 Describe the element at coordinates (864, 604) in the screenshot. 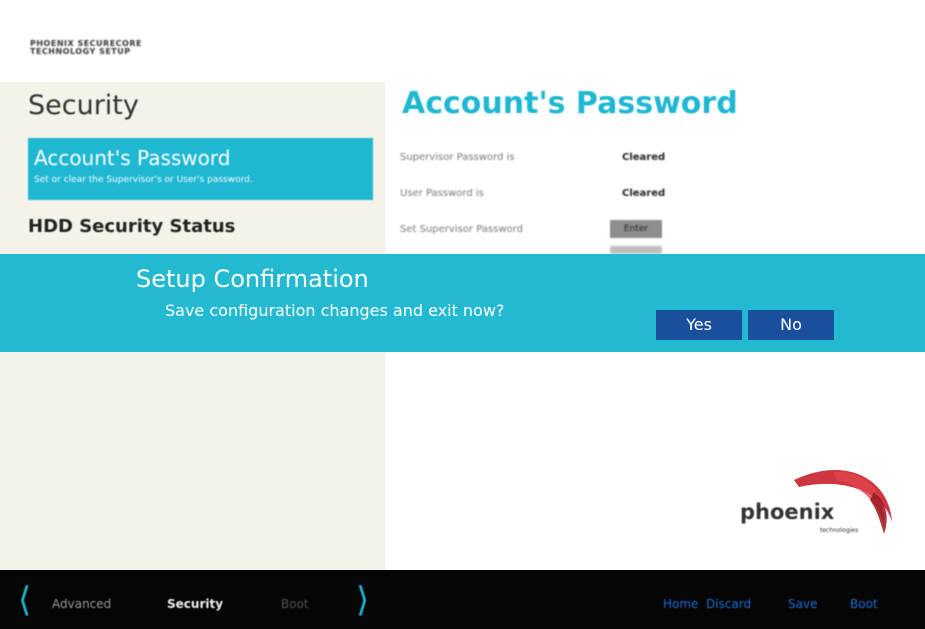

I see `boot-action: Boot` at that location.